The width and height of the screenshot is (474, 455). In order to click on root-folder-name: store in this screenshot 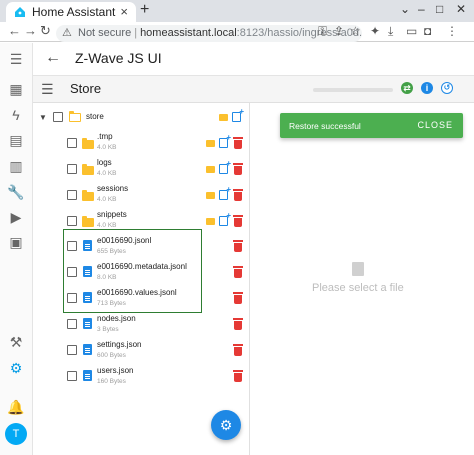, I will do `click(95, 116)`.